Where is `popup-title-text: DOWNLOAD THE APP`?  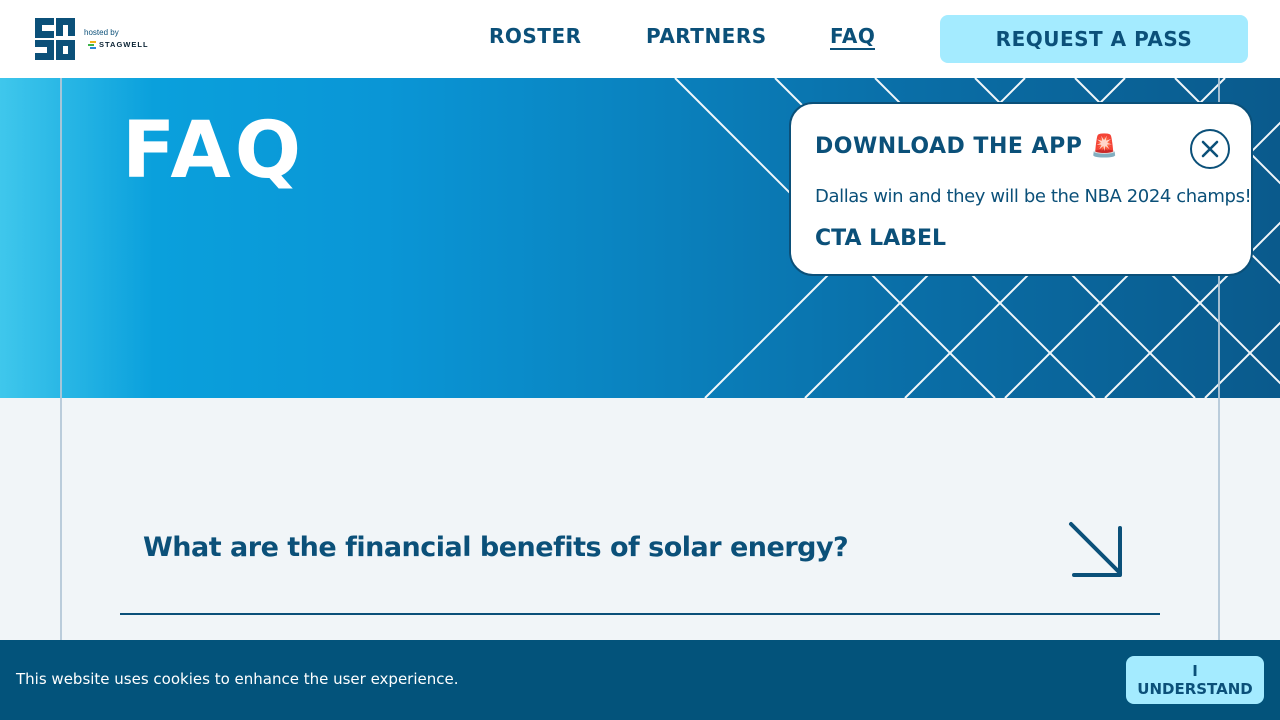
popup-title-text: DOWNLOAD THE APP is located at coordinates (949, 146).